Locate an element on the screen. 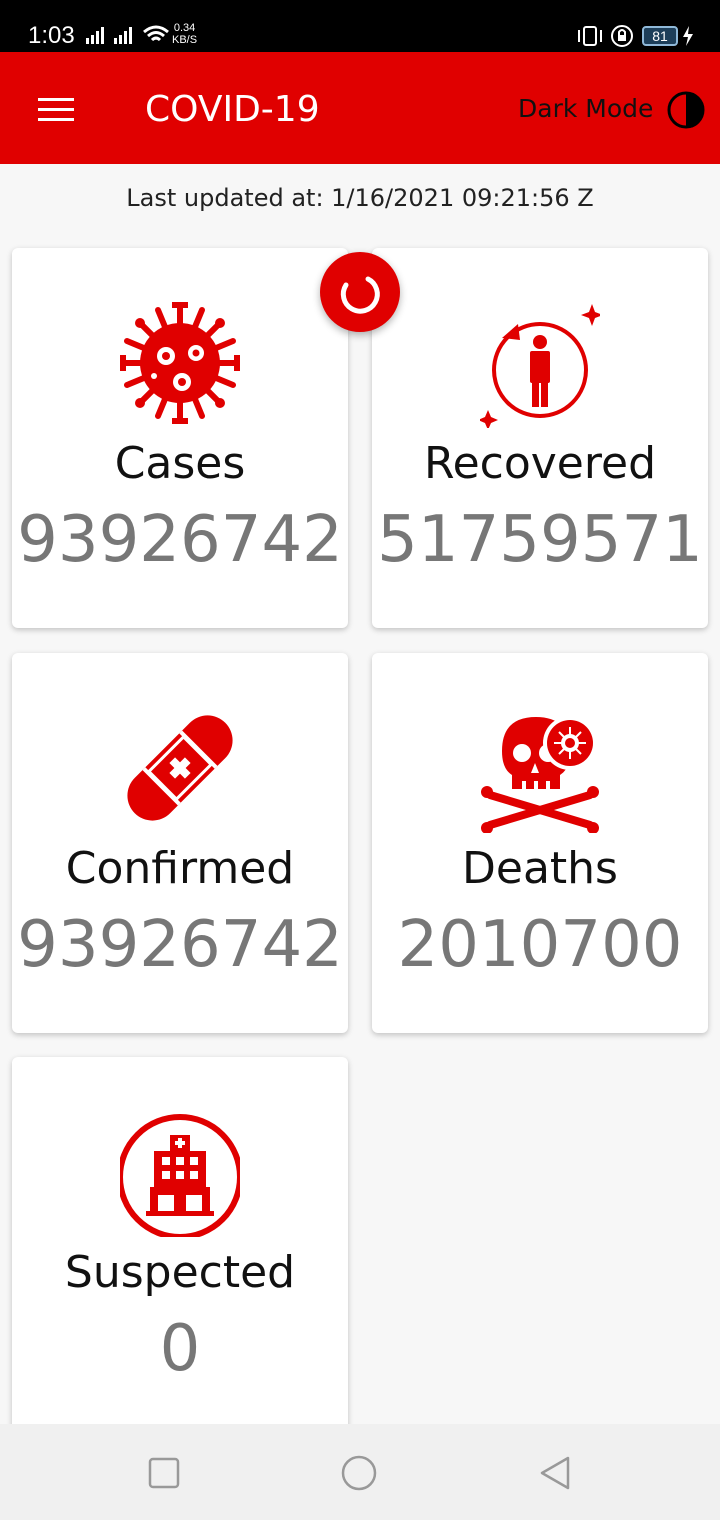 This screenshot has height=1520, width=720. charging-icon is located at coordinates (688, 36).